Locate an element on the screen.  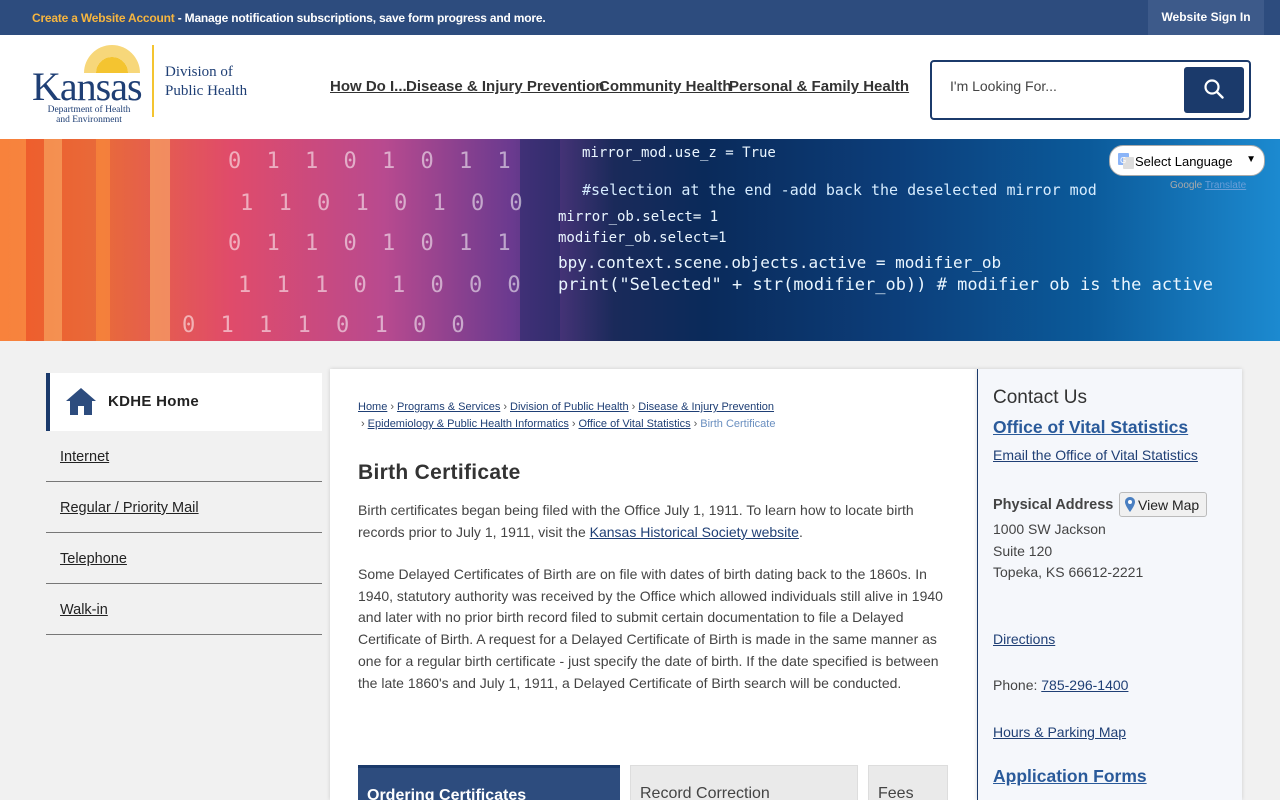
language-select-label: Select Language is located at coordinates (1184, 161).